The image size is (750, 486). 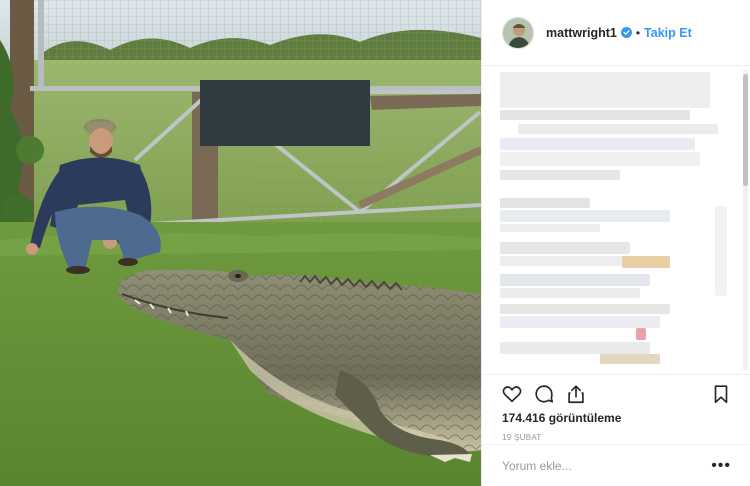 I want to click on post-header: mattwright1 • Takip Et, so click(x=616, y=33).